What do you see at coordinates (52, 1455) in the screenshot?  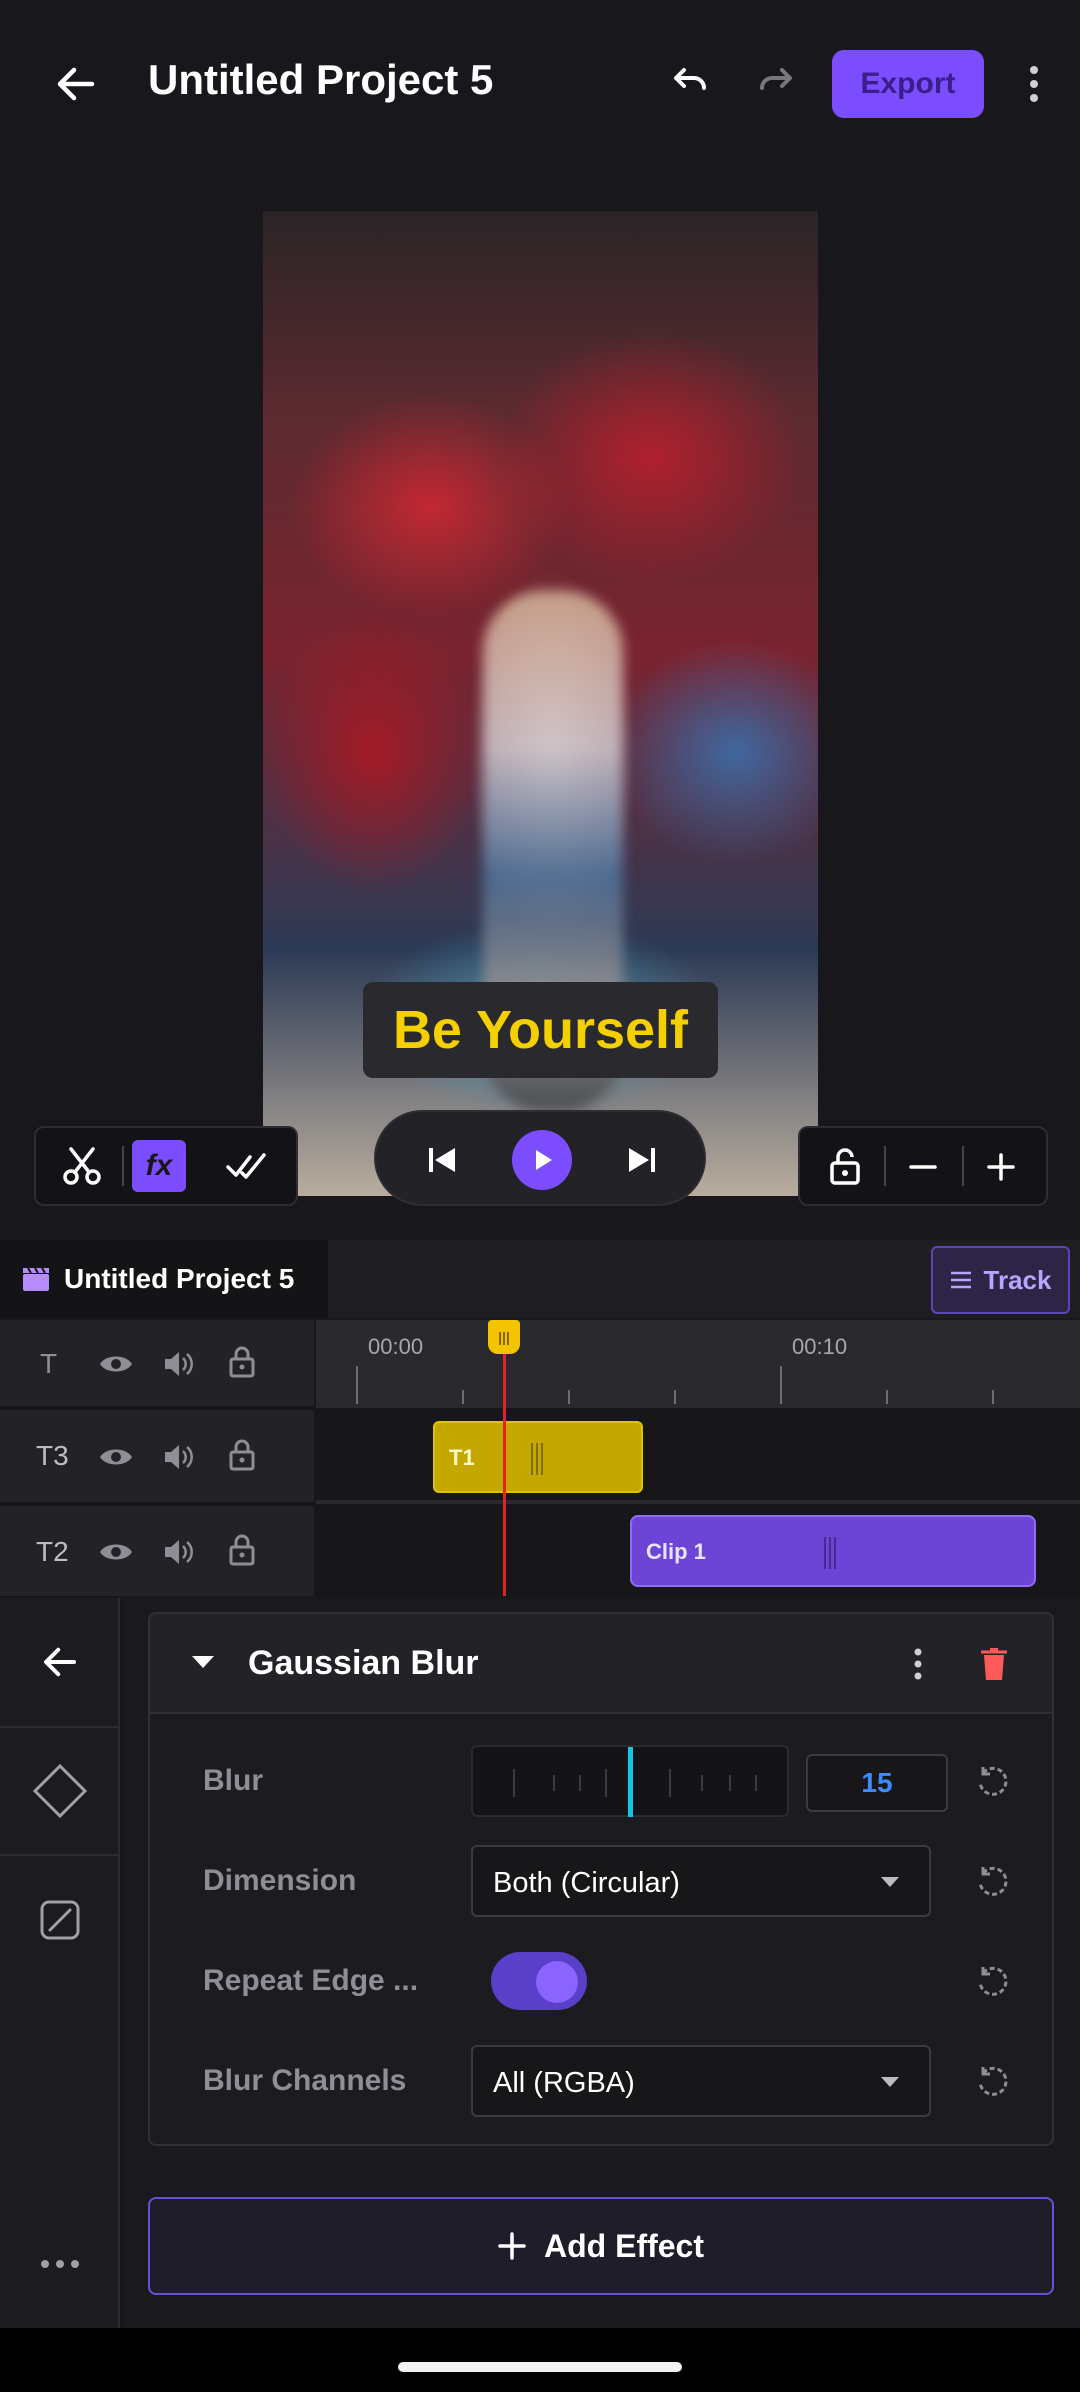 I see `track-label: T3` at bounding box center [52, 1455].